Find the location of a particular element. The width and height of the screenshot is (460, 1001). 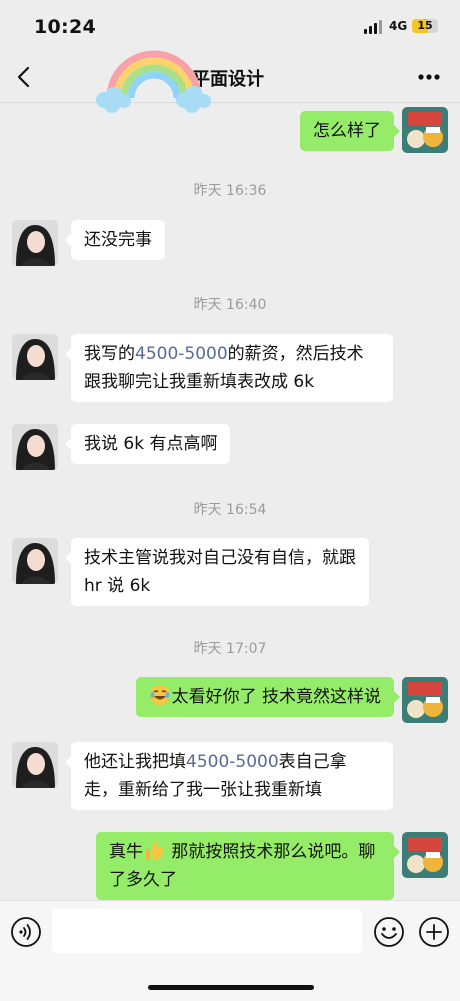

timestamp: 昨天 16:54 is located at coordinates (230, 510).